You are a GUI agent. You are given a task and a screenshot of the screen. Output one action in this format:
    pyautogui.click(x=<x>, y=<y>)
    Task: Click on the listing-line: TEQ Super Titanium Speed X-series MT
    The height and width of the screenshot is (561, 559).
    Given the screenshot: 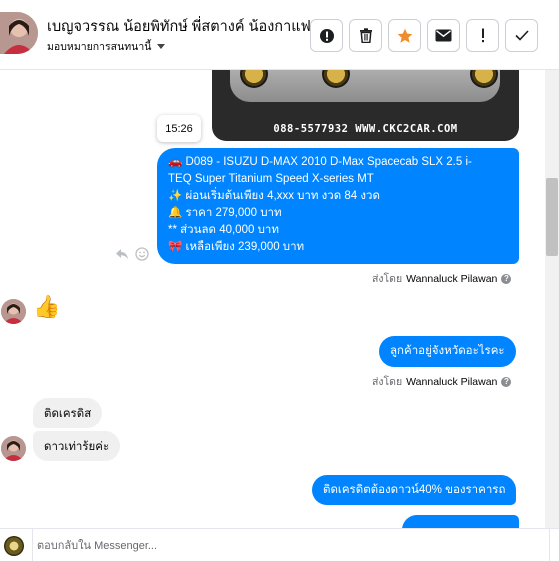 What is the action you would take?
    pyautogui.click(x=271, y=179)
    